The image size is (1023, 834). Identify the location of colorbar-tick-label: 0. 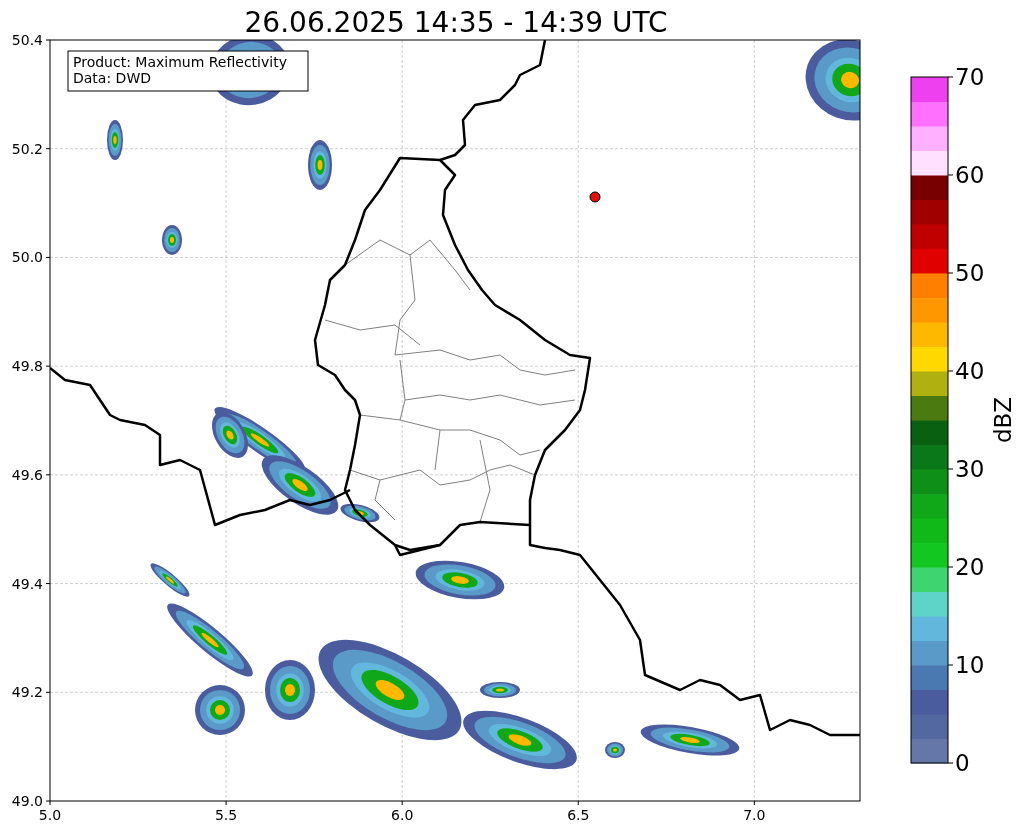
(962, 763).